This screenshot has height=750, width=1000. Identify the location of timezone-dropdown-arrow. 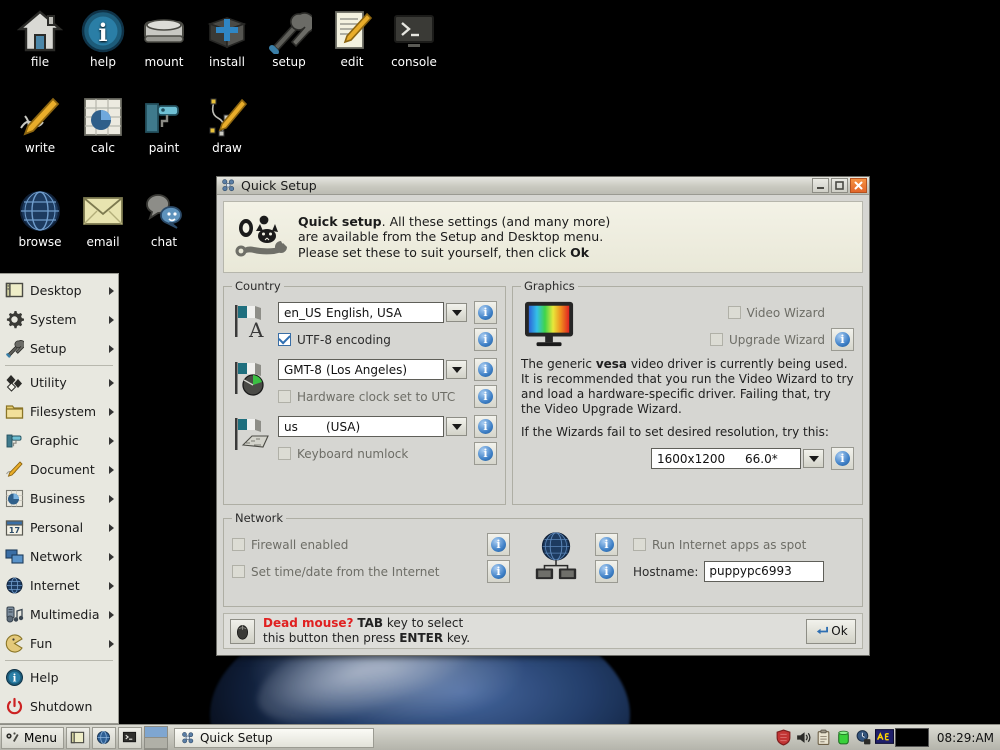
(456, 369).